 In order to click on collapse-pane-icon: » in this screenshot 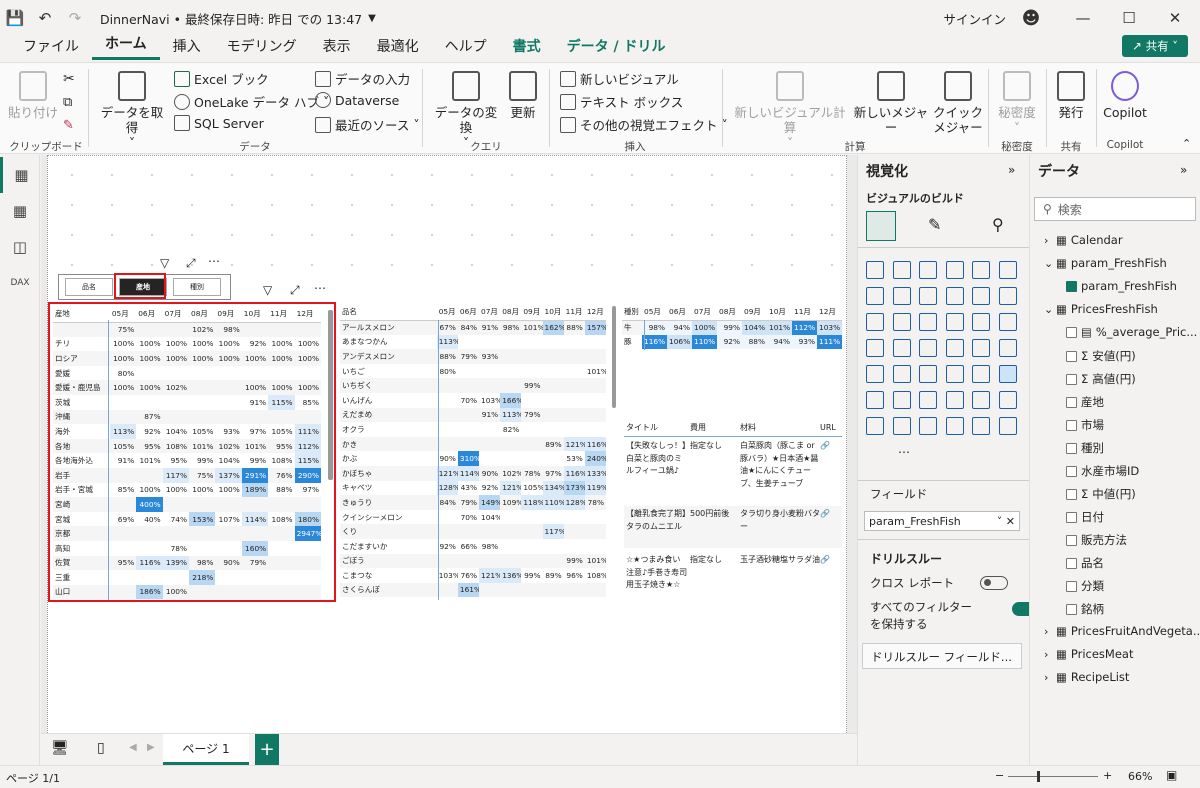, I will do `click(1183, 170)`.